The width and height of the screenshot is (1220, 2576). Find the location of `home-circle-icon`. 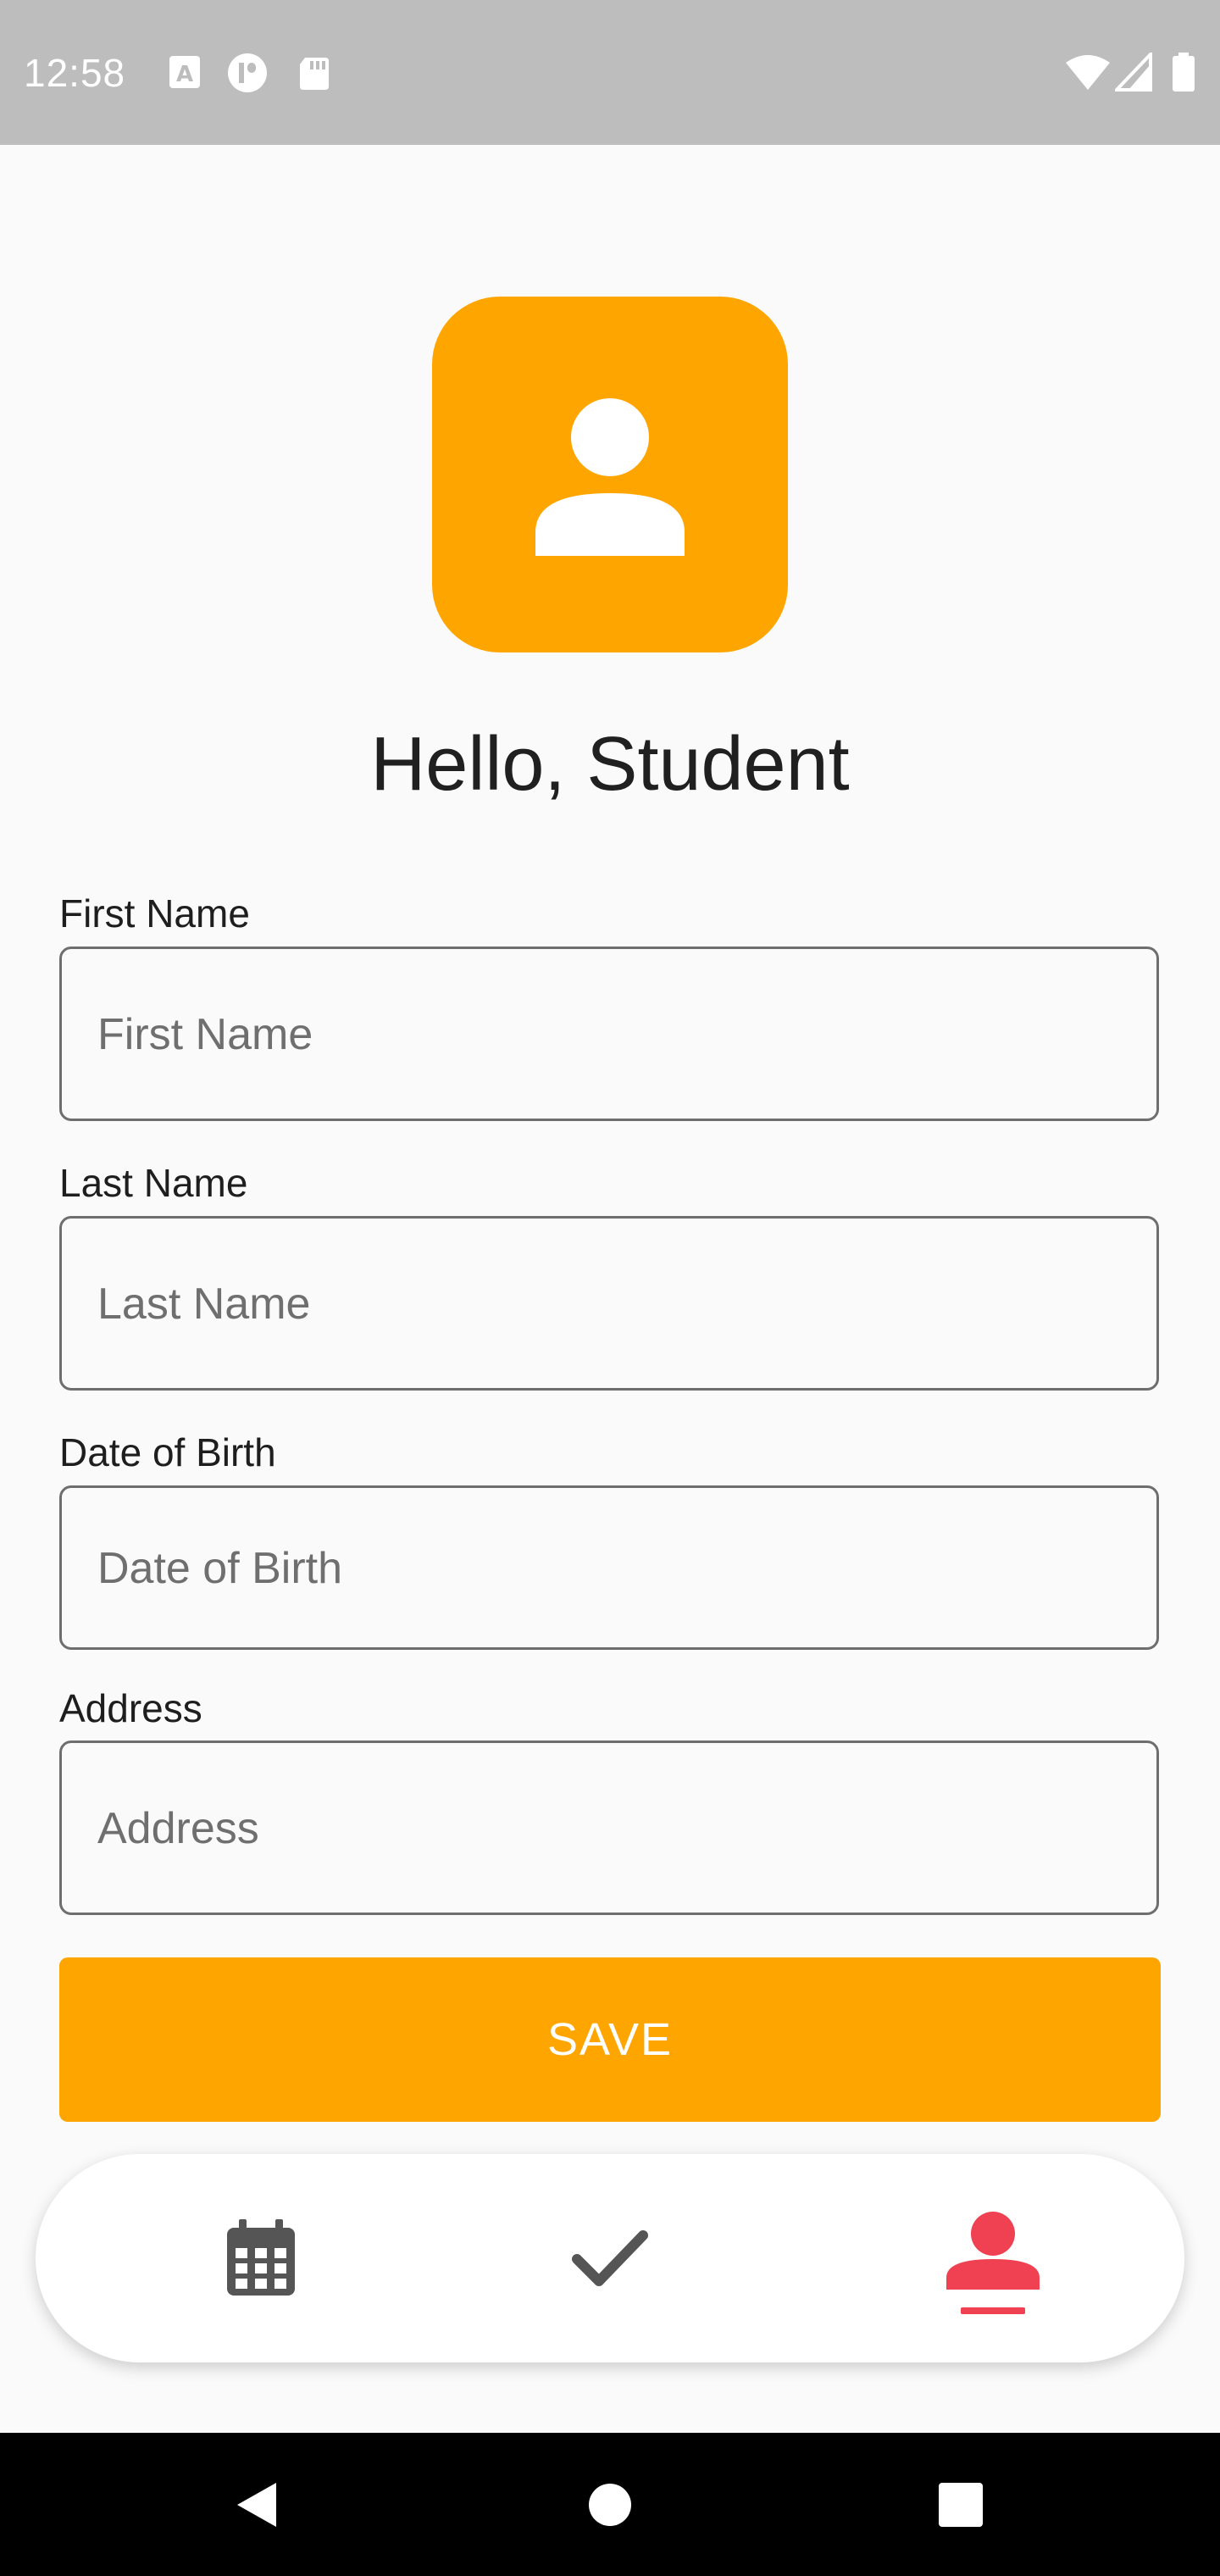

home-circle-icon is located at coordinates (610, 2504).